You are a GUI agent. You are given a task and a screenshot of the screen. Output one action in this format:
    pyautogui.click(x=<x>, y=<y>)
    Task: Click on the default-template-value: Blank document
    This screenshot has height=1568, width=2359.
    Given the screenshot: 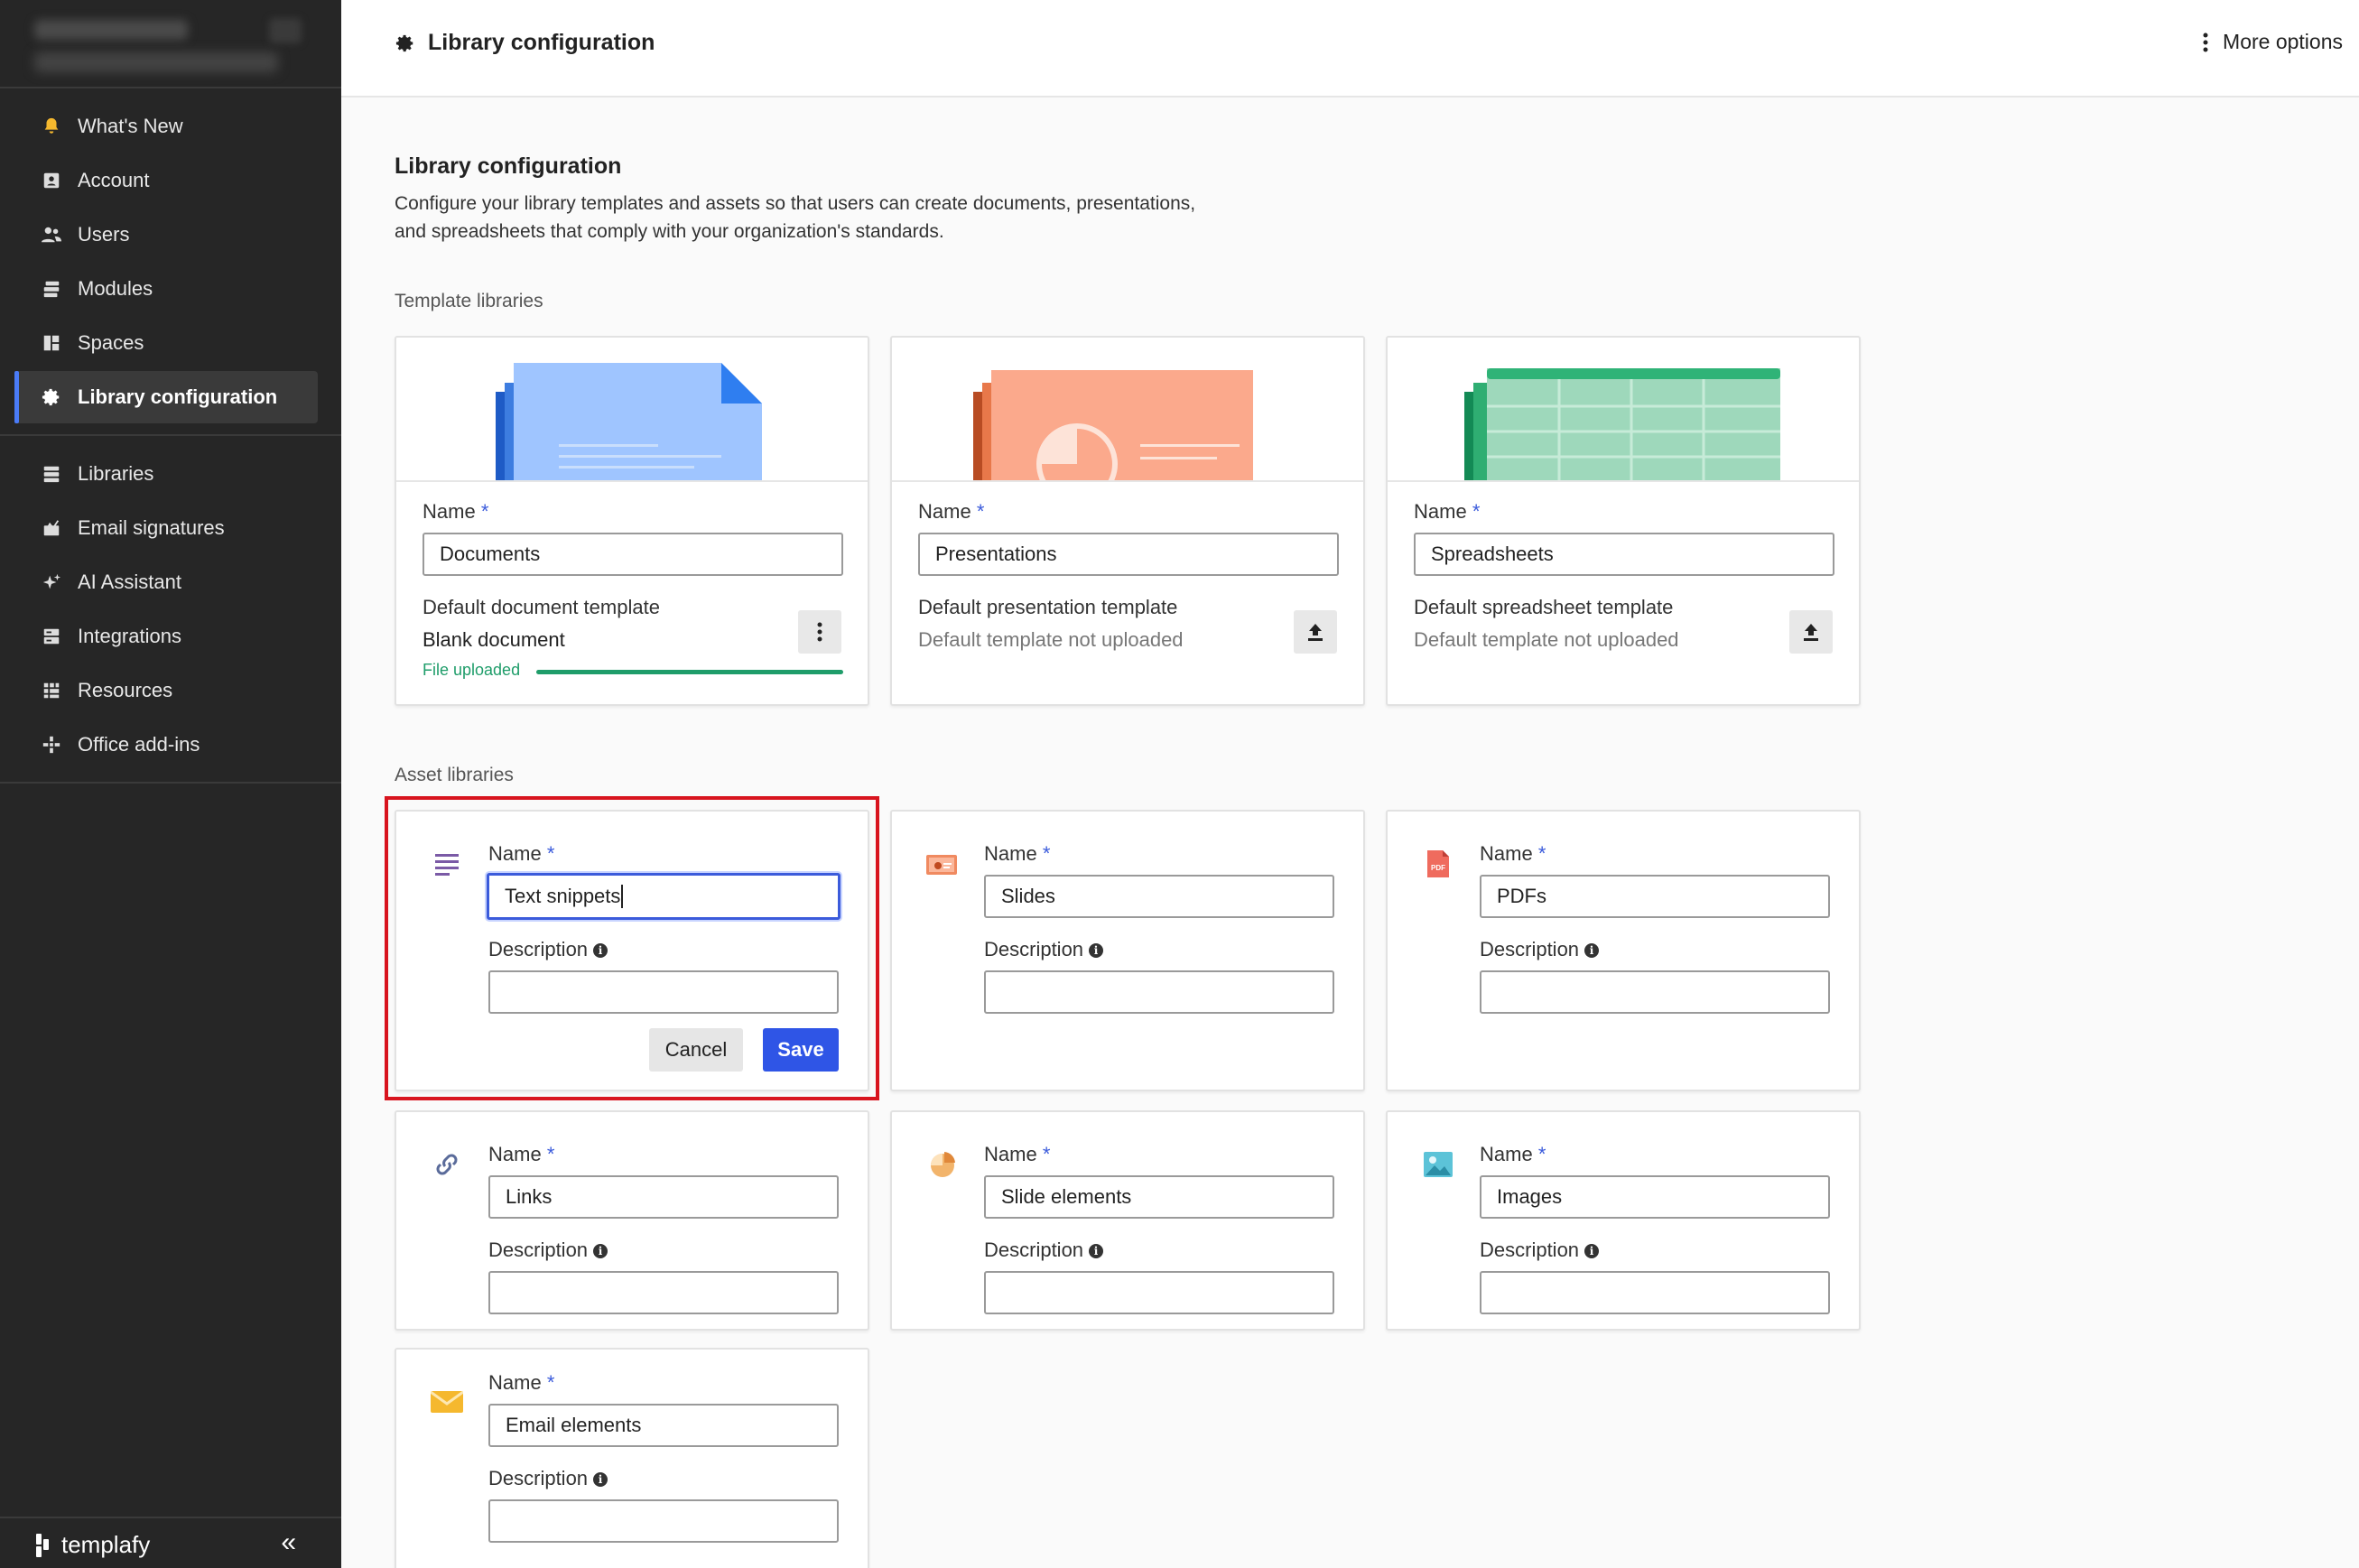 What is the action you would take?
    pyautogui.click(x=494, y=639)
    